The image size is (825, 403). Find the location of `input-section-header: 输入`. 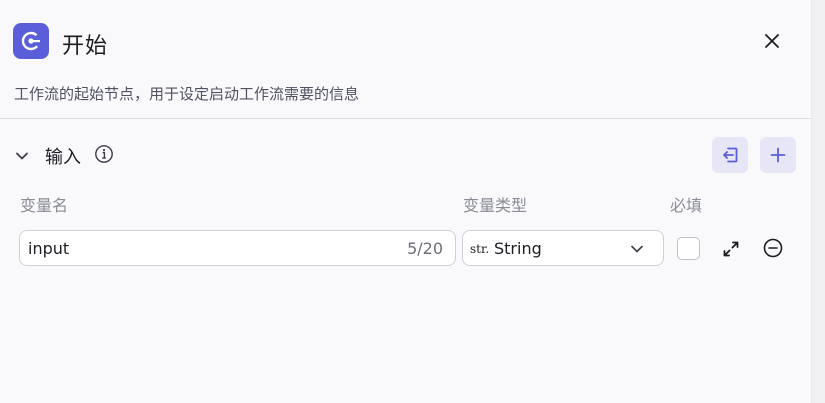

input-section-header: 输入 is located at coordinates (405, 156).